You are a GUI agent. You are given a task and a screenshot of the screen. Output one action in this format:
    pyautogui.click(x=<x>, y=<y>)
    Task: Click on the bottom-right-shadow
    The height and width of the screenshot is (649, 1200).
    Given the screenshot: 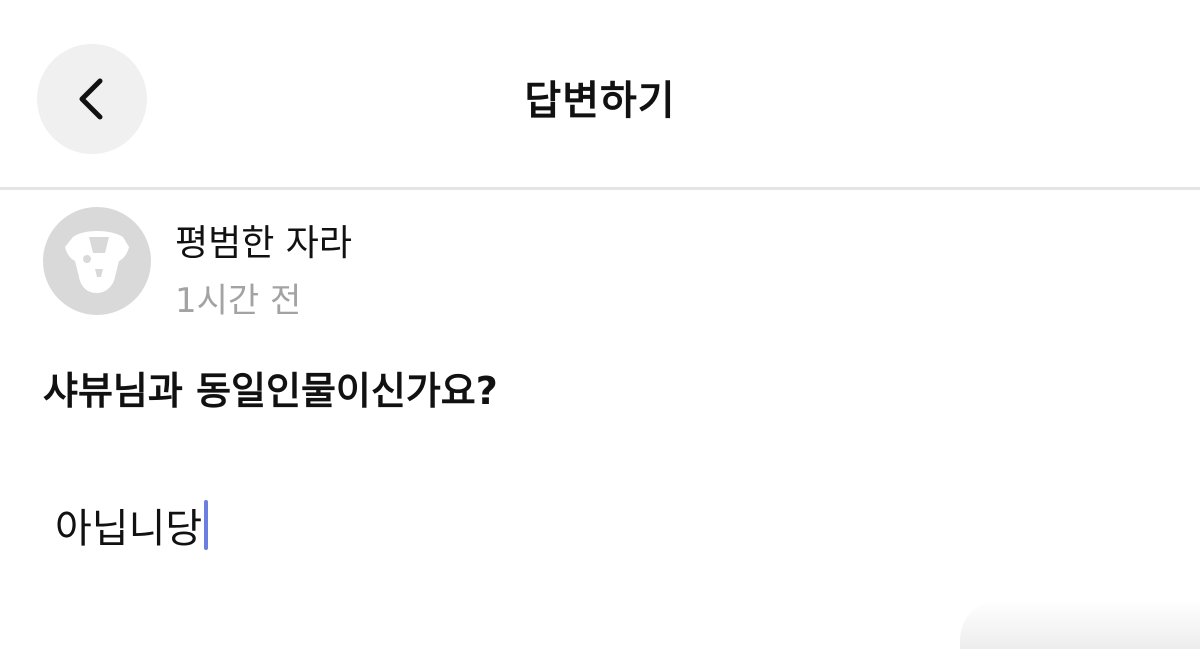 What is the action you would take?
    pyautogui.click(x=1080, y=624)
    